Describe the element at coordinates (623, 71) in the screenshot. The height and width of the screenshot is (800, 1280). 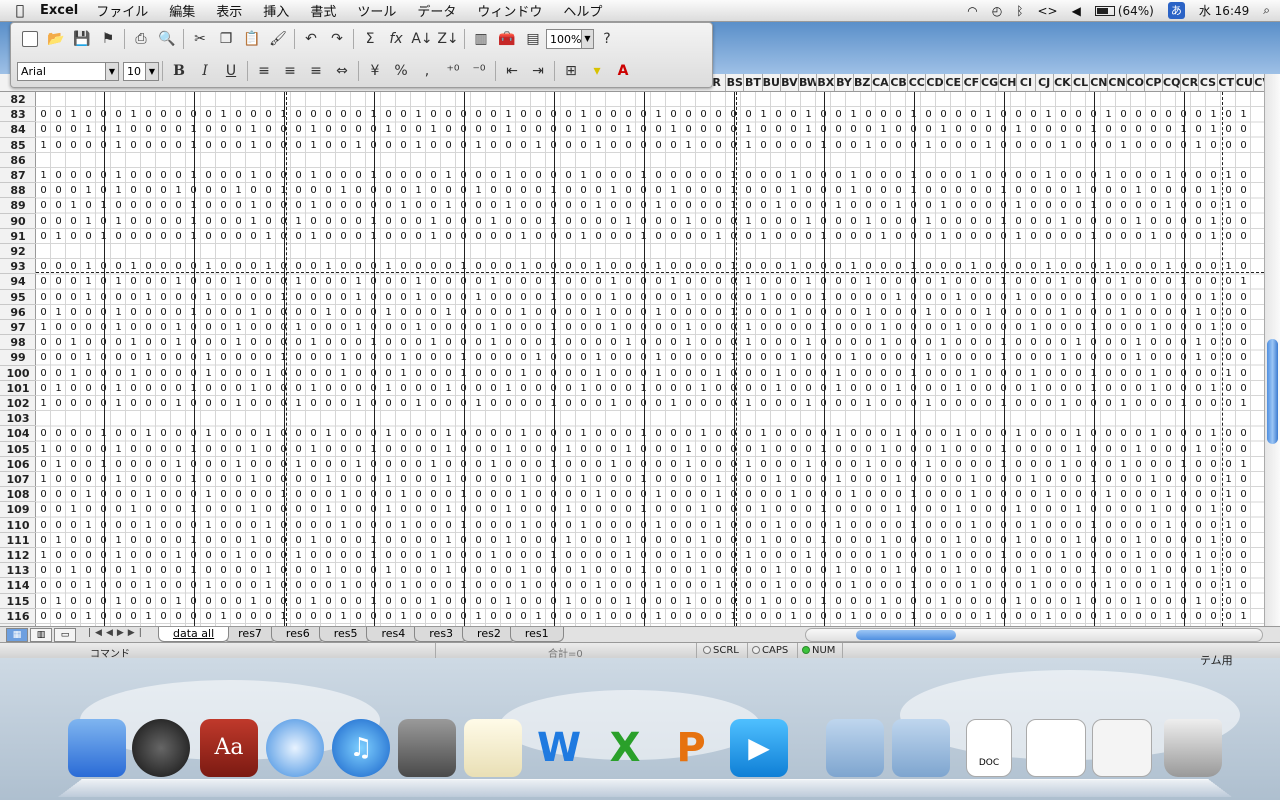
I see `font-color-icon: A` at that location.